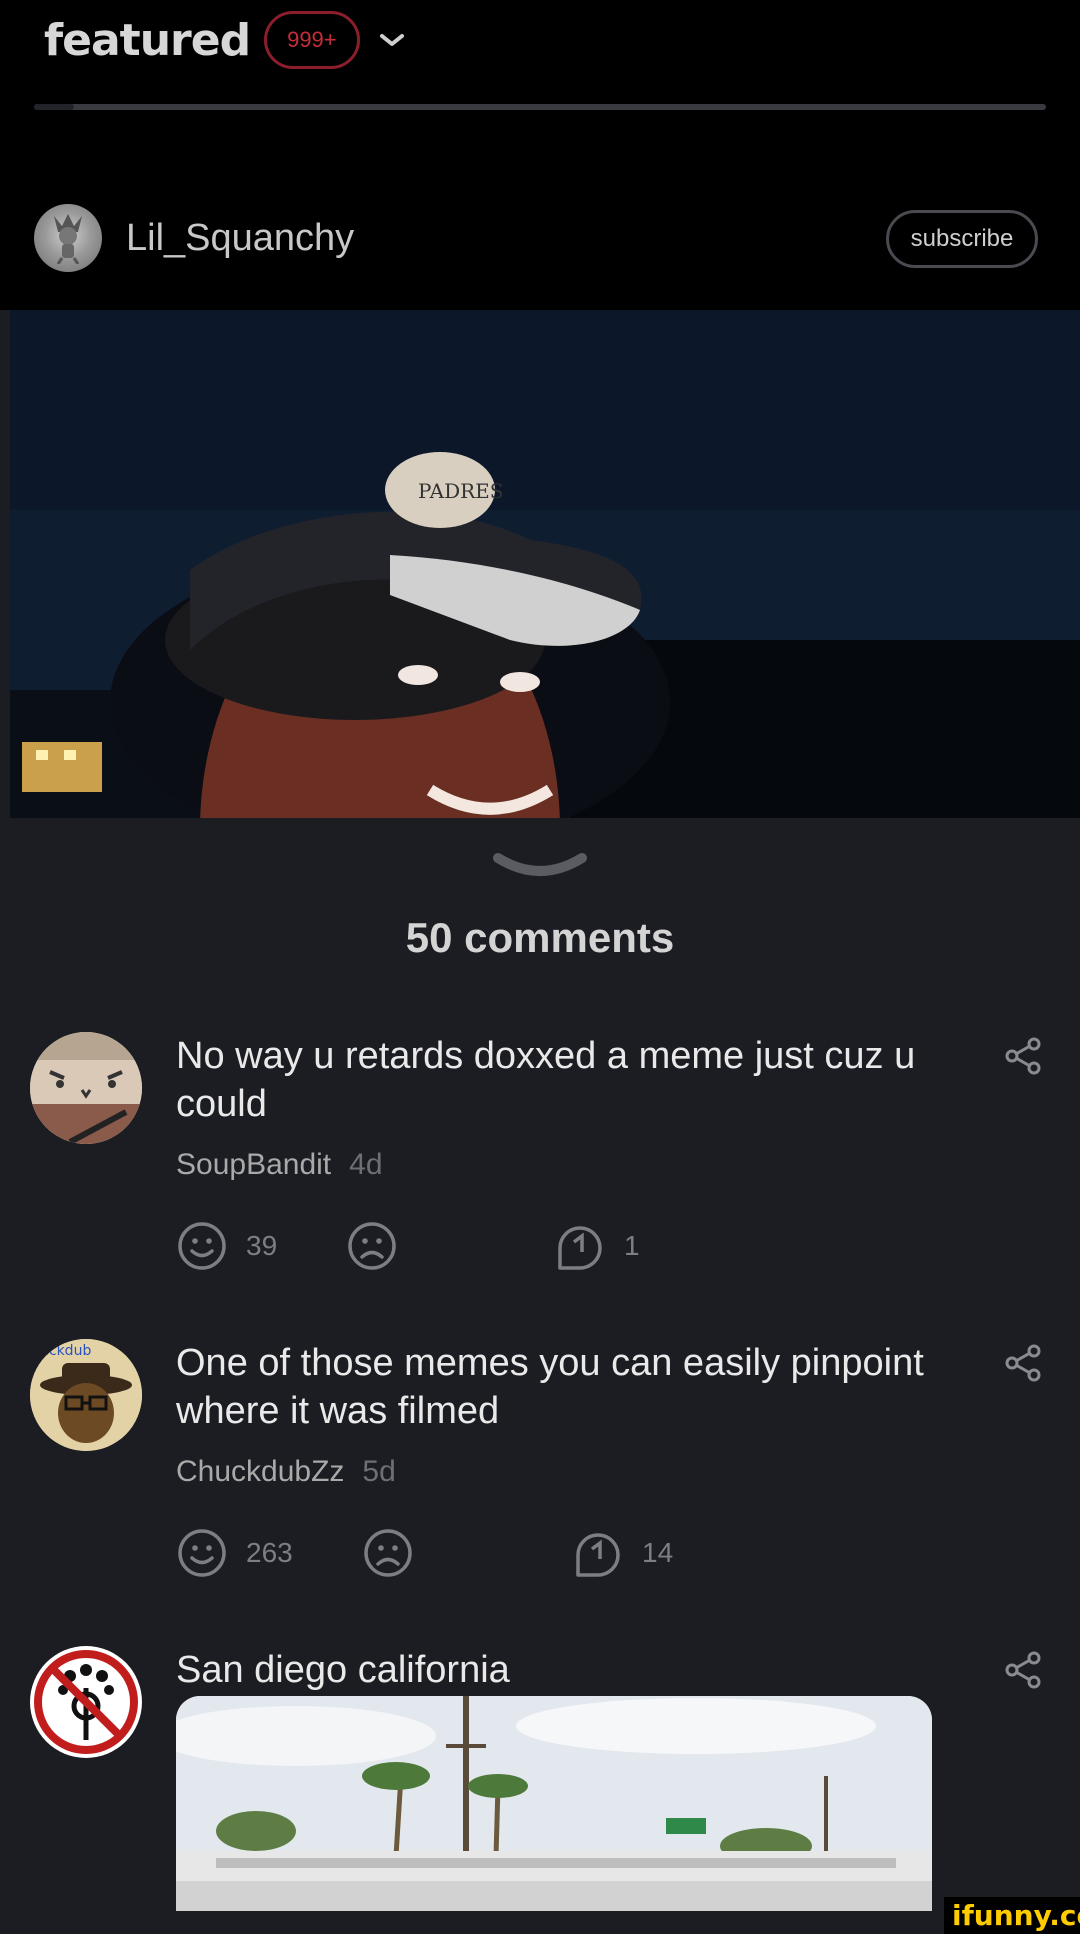  Describe the element at coordinates (240, 238) in the screenshot. I see `author-name: Lil_Squanchy` at that location.